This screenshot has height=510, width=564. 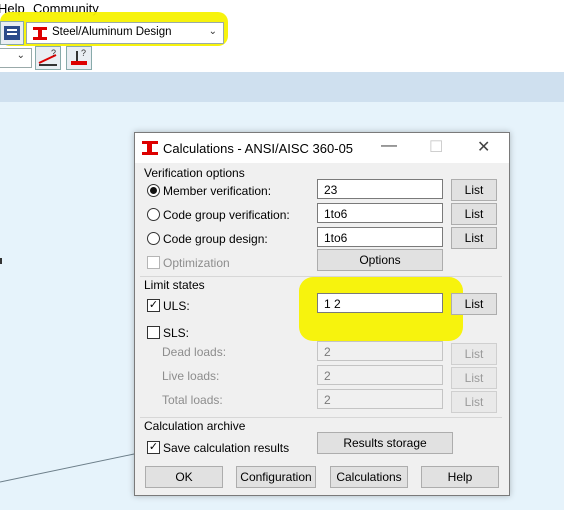 I want to click on live-loads-label: Live loads:, so click(x=191, y=376).